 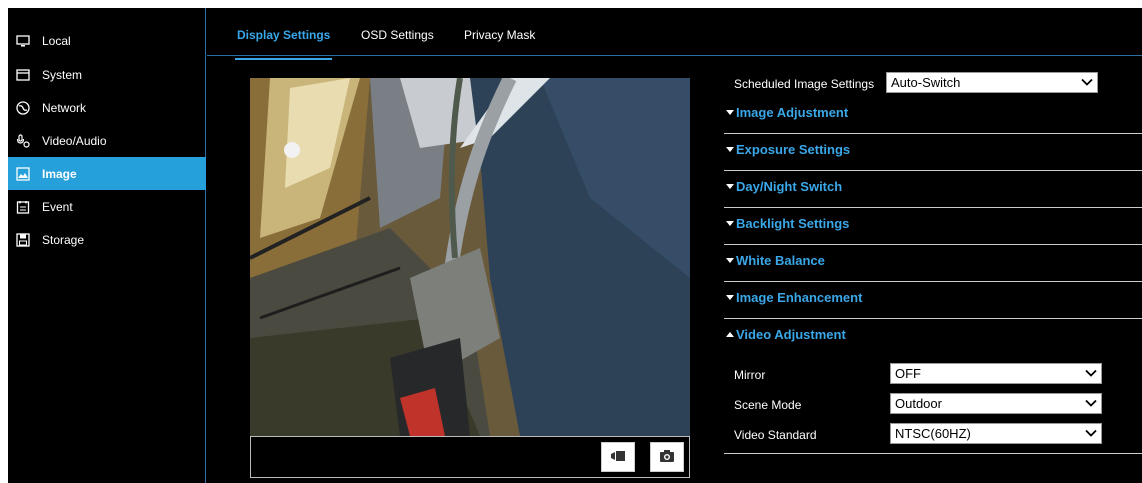 What do you see at coordinates (23, 239) in the screenshot?
I see `floppy-icon` at bounding box center [23, 239].